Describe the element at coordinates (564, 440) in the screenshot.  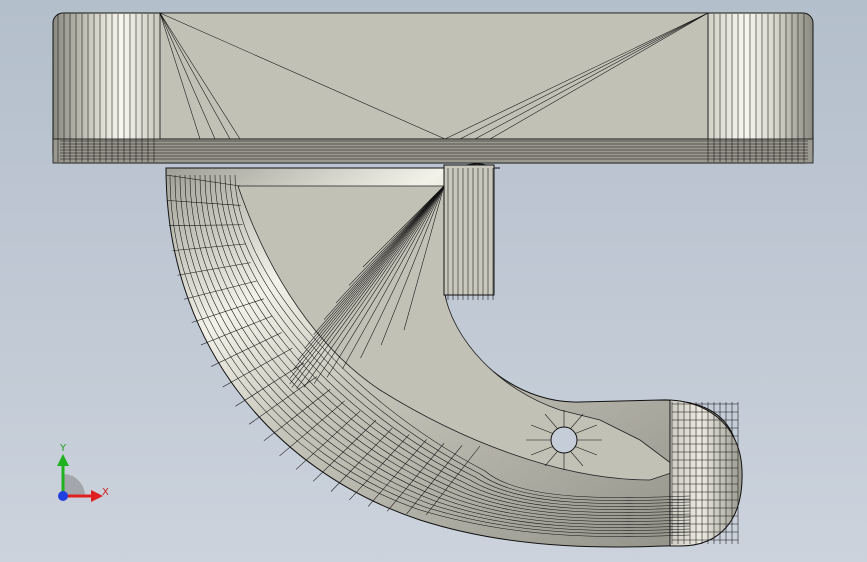
I see `pipe-hole` at that location.